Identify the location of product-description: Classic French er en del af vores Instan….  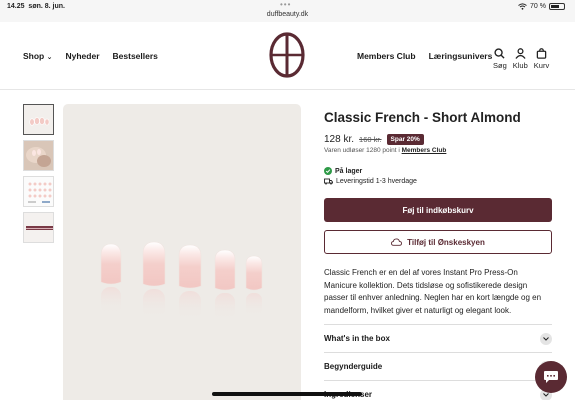
(433, 291).